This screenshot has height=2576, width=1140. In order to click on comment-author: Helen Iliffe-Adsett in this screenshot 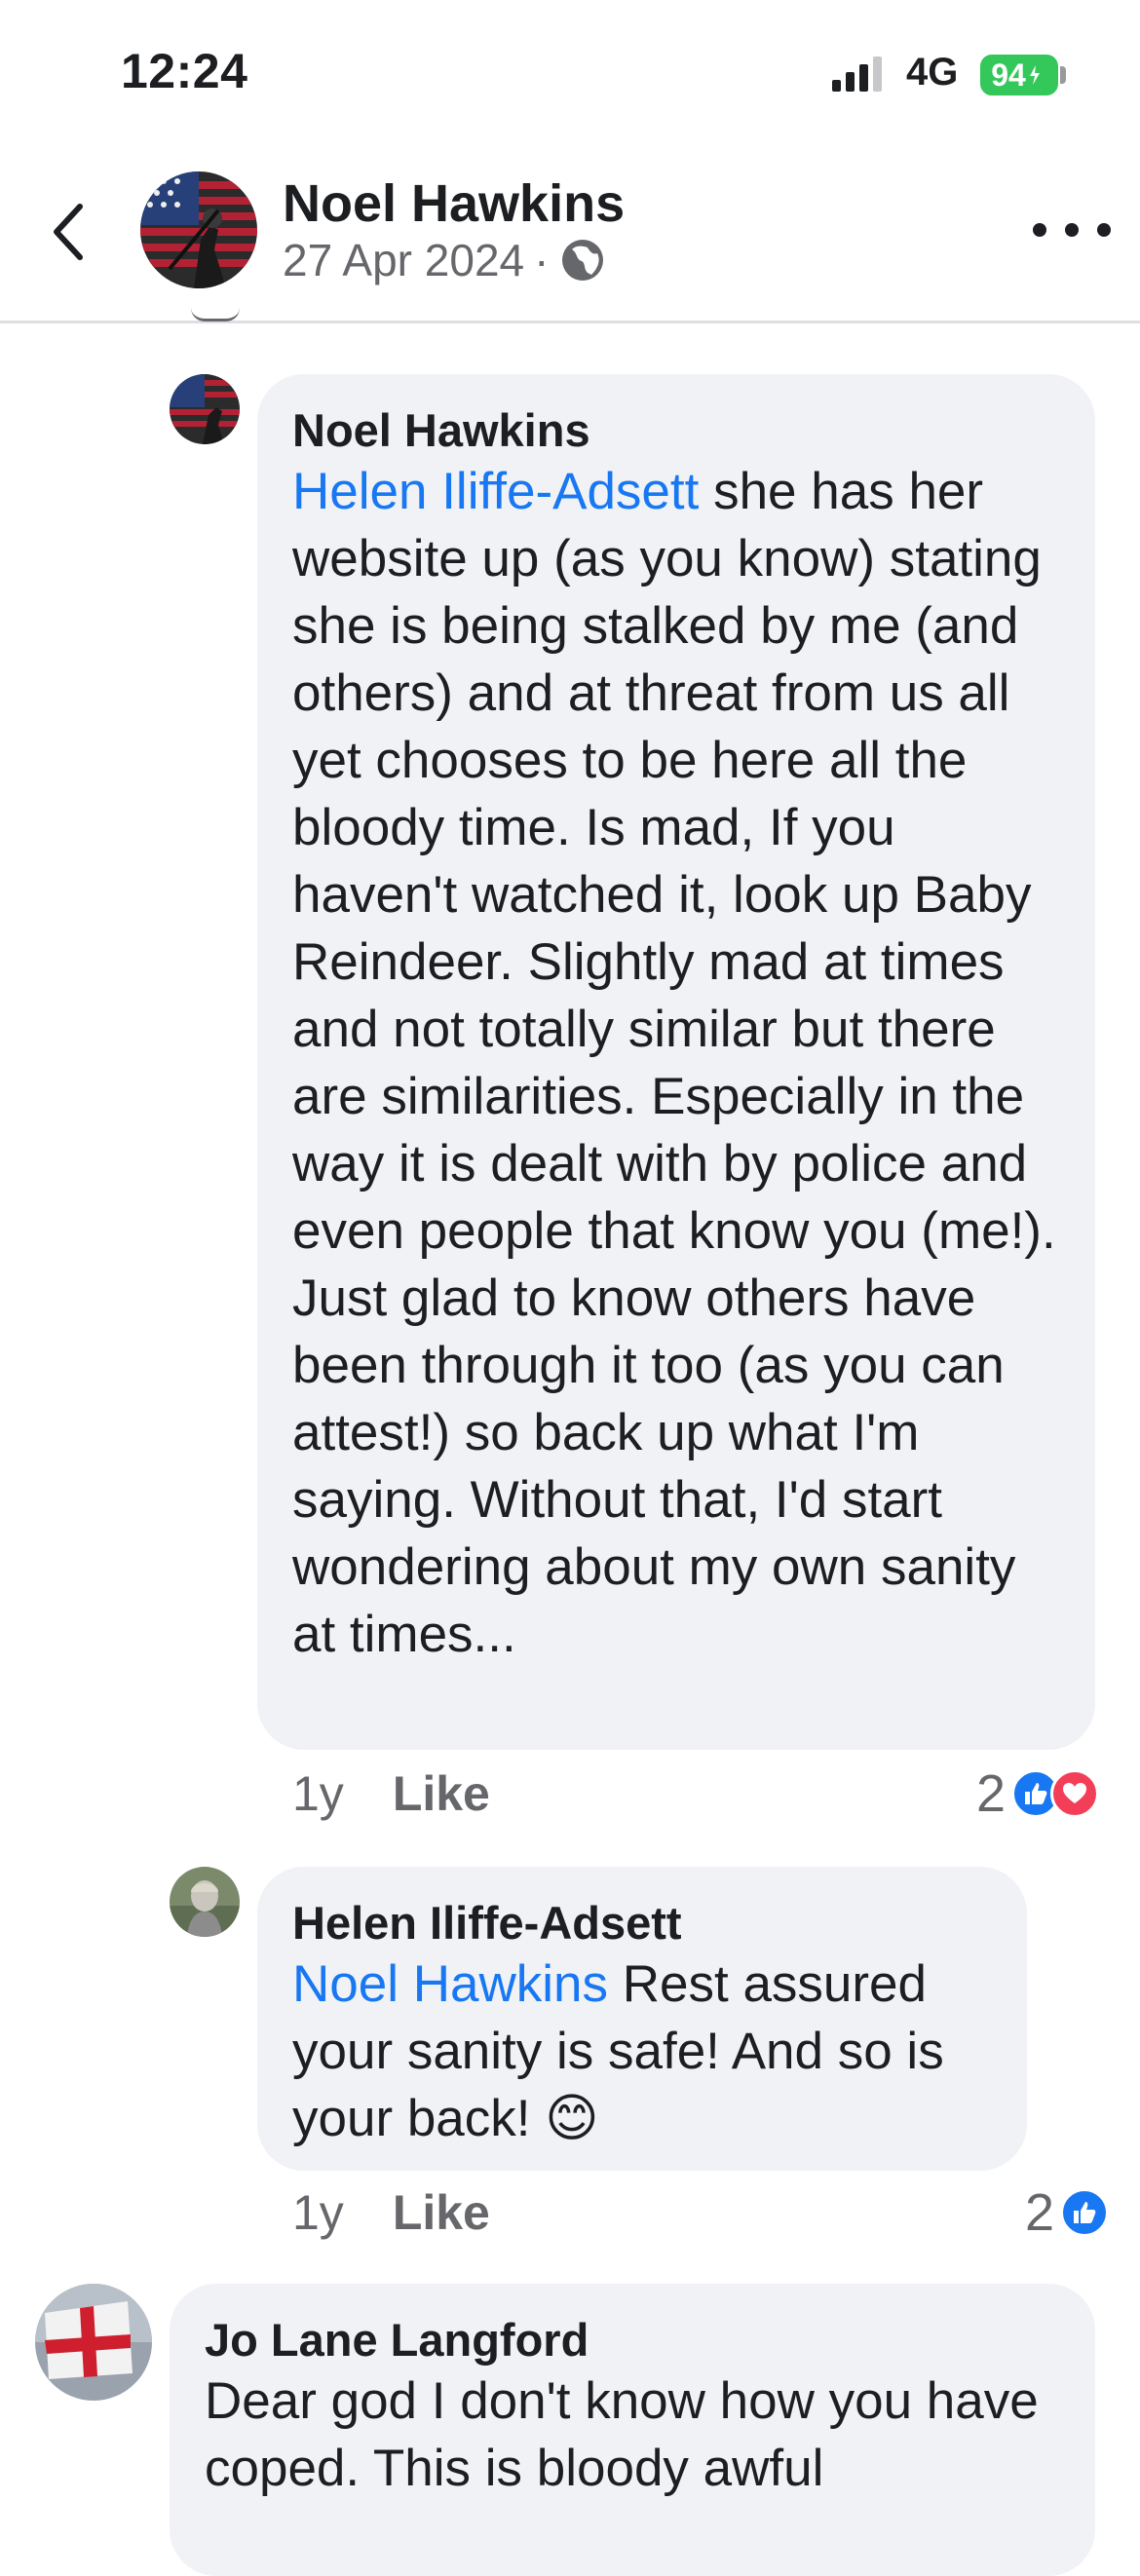, I will do `click(642, 1923)`.